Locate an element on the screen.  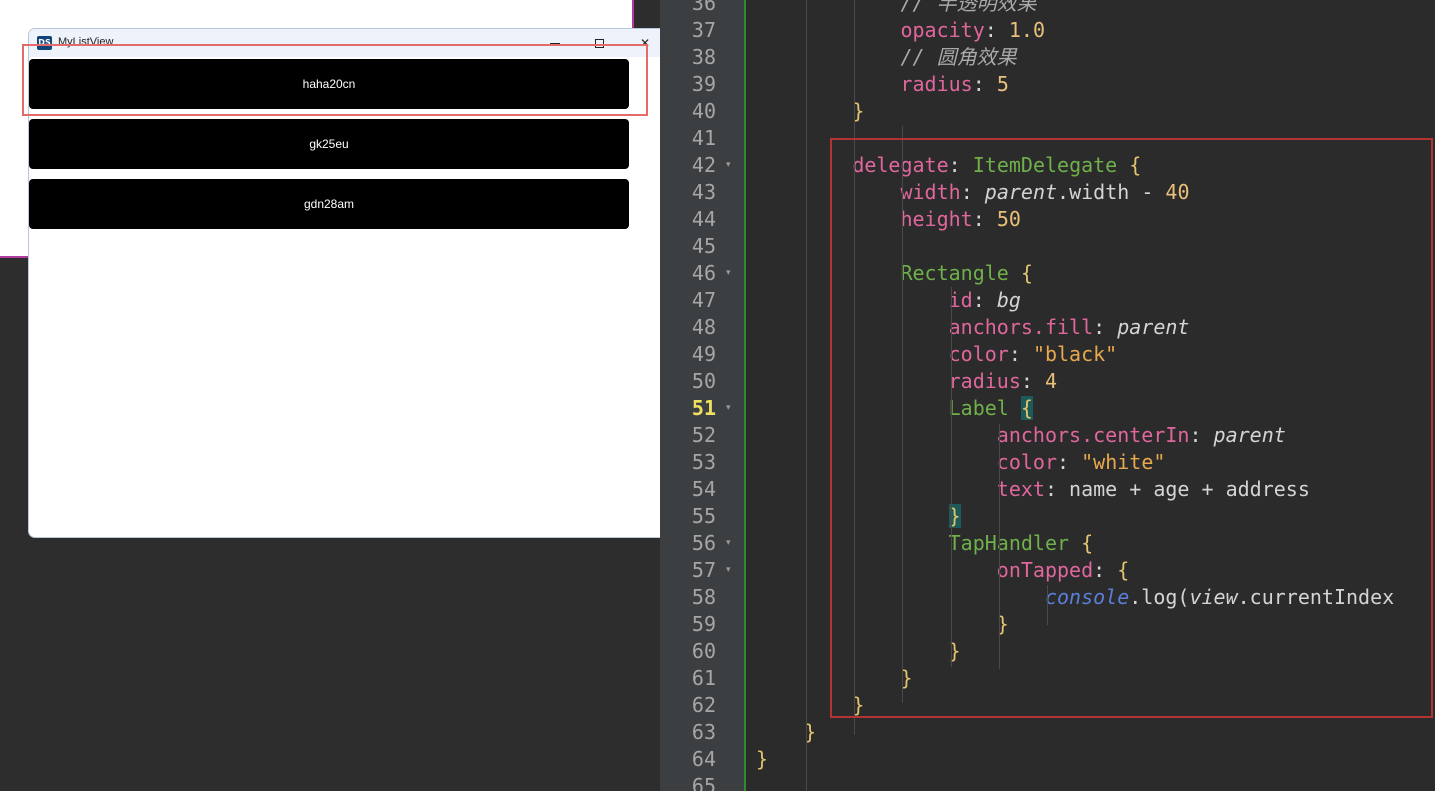
line-number: 62 is located at coordinates (703, 705).